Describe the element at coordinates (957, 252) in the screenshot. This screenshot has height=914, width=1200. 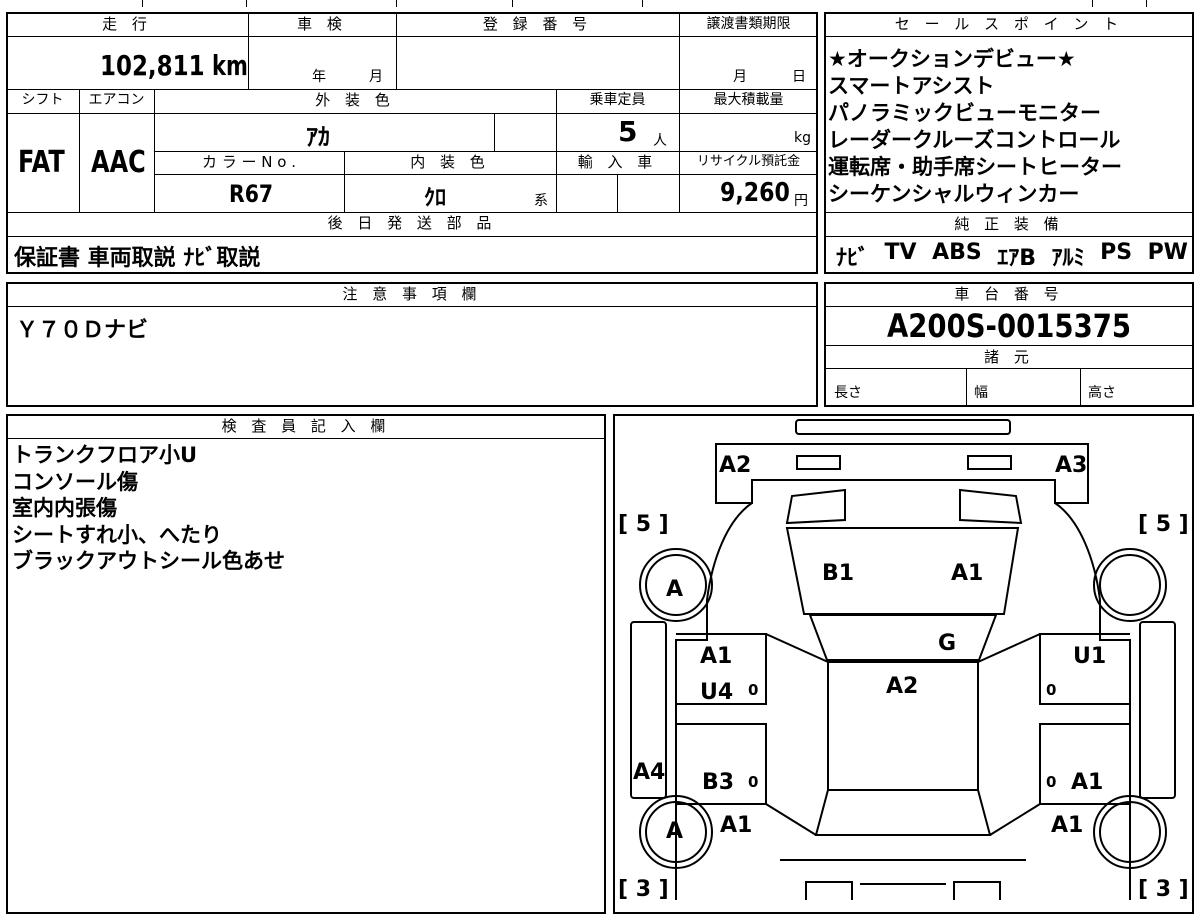
I see `equipment-item: ABS` at that location.